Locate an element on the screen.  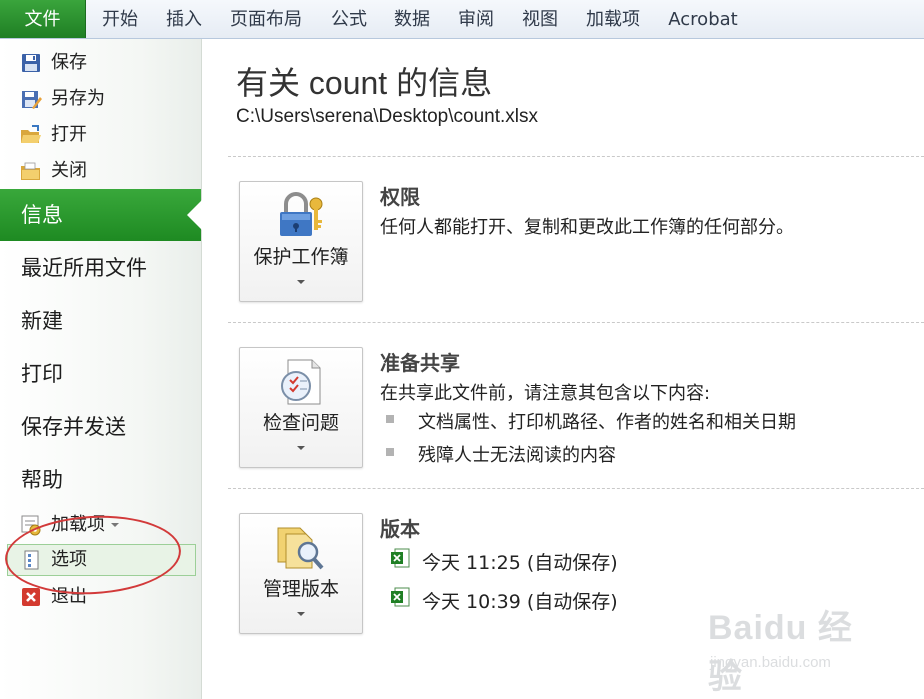
tab-view: 视图 is located at coordinates (540, 19).